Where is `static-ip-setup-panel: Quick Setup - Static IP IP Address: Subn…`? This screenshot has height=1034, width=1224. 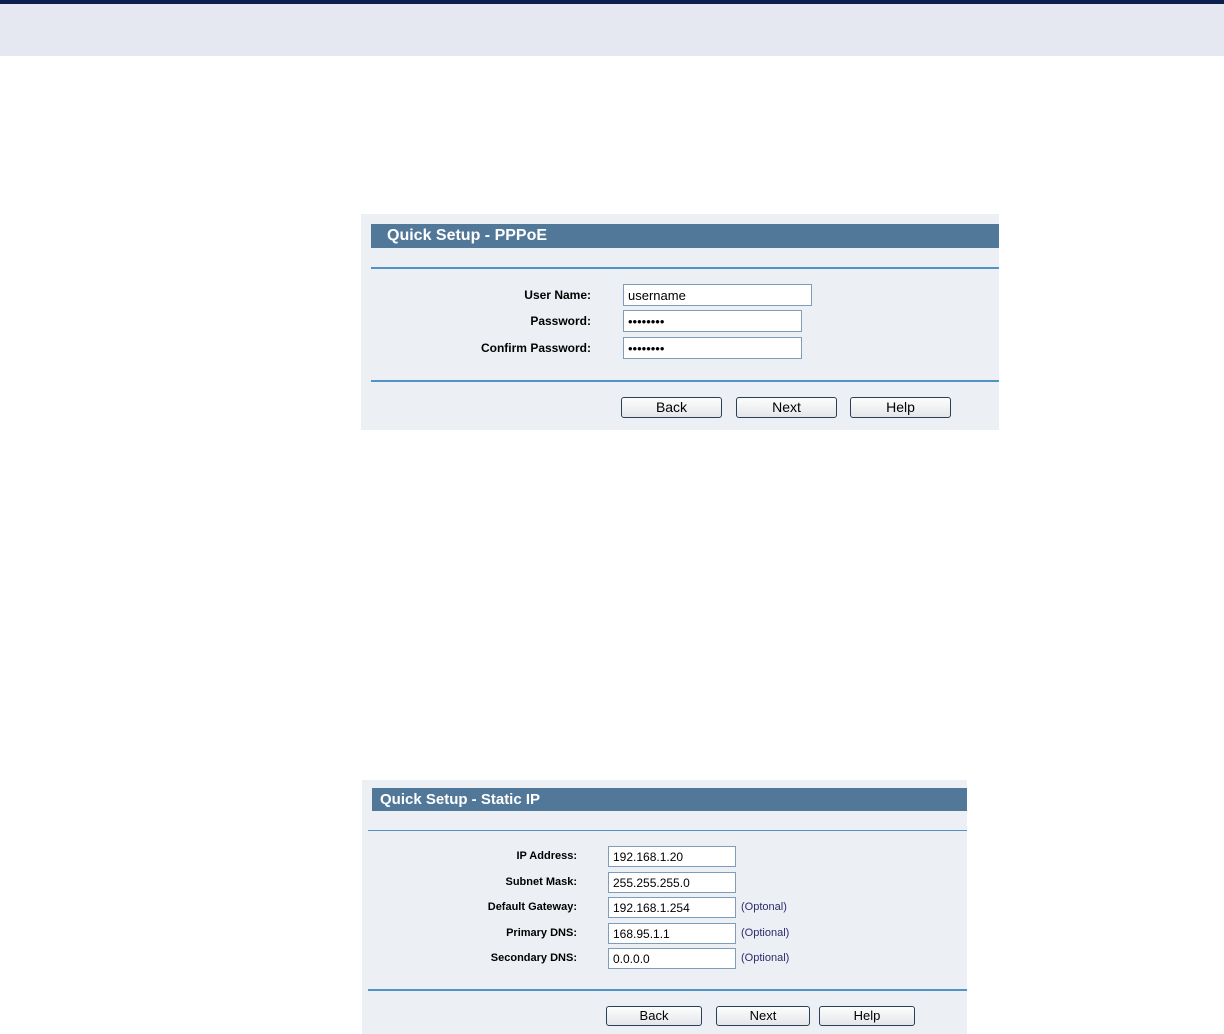
static-ip-setup-panel: Quick Setup - Static IP IP Address: Subn… is located at coordinates (664, 907).